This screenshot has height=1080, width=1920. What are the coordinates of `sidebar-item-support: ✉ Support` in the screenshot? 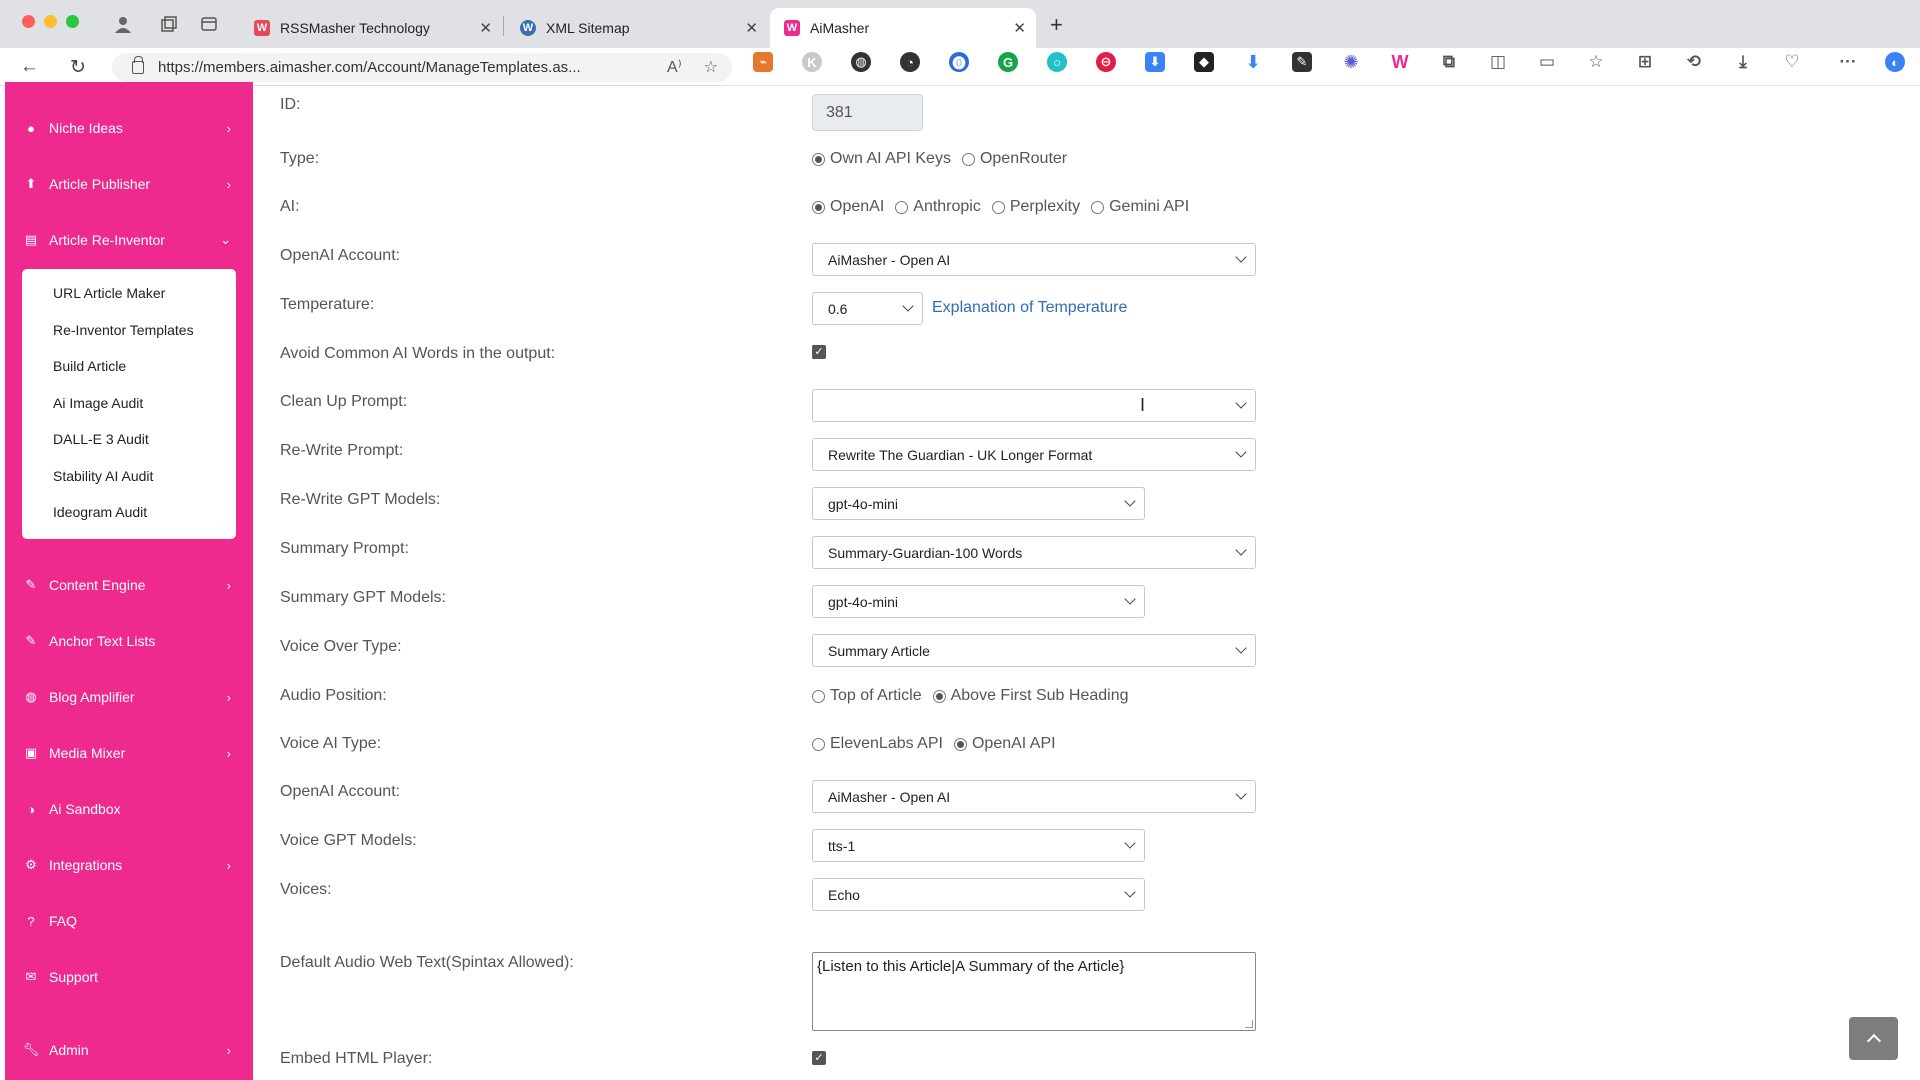 It's located at (129, 977).